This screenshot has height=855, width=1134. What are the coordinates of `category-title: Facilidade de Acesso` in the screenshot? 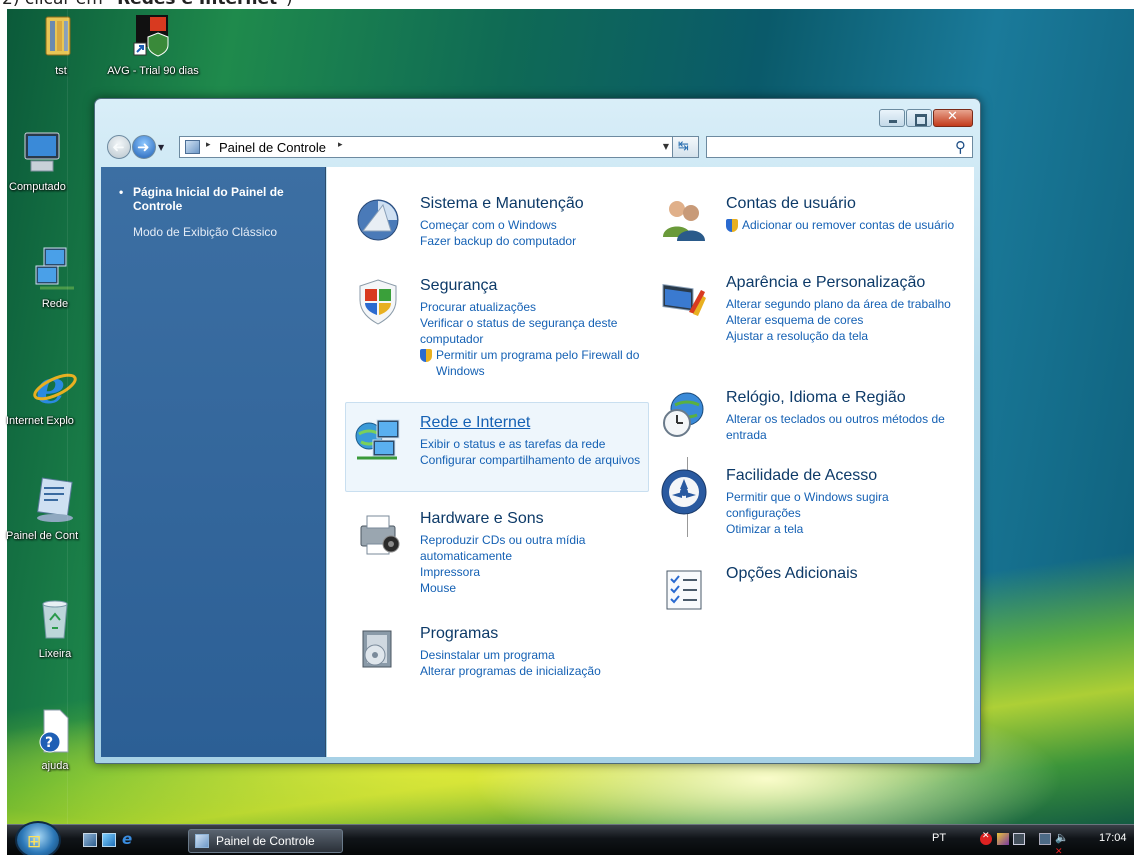 It's located at (801, 476).